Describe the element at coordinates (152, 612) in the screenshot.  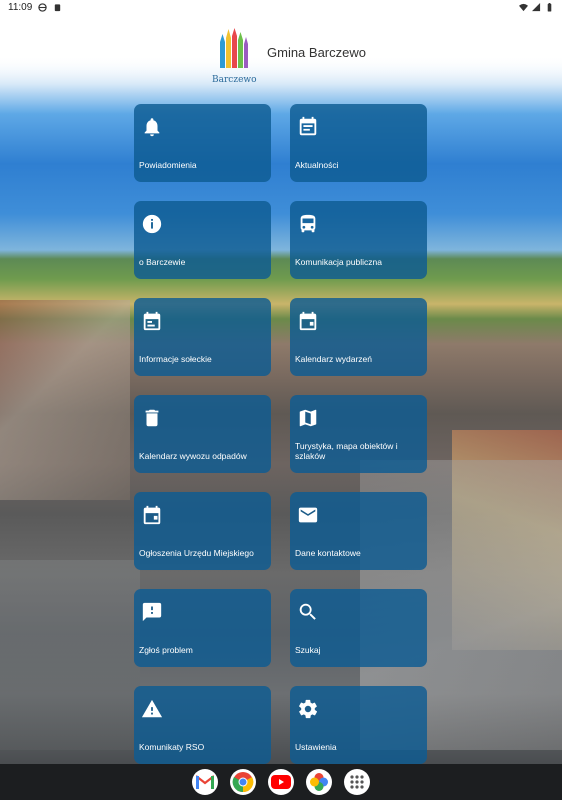
I see `report-icon` at that location.